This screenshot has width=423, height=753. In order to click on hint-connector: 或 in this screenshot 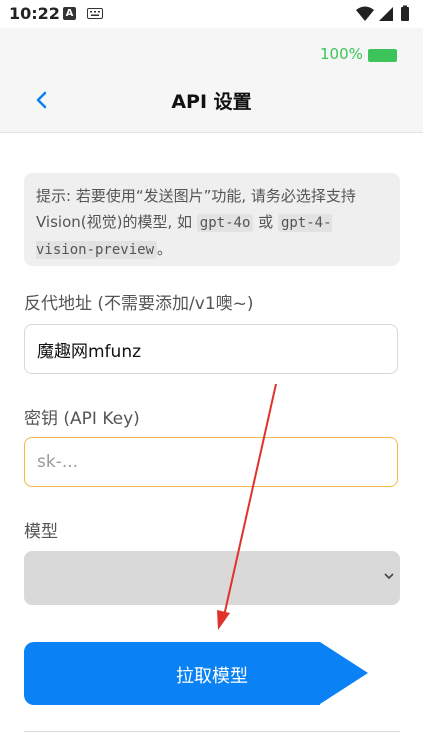, I will do `click(266, 222)`.